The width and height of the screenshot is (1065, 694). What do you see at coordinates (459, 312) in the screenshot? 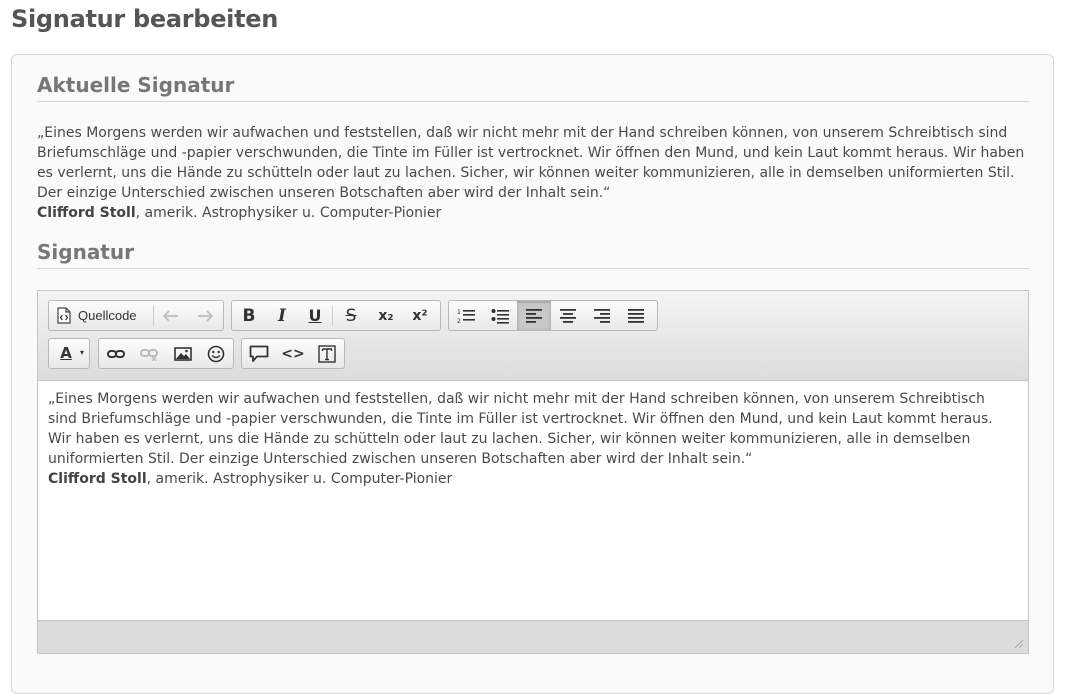
I see `svg-text: 1` at bounding box center [459, 312].